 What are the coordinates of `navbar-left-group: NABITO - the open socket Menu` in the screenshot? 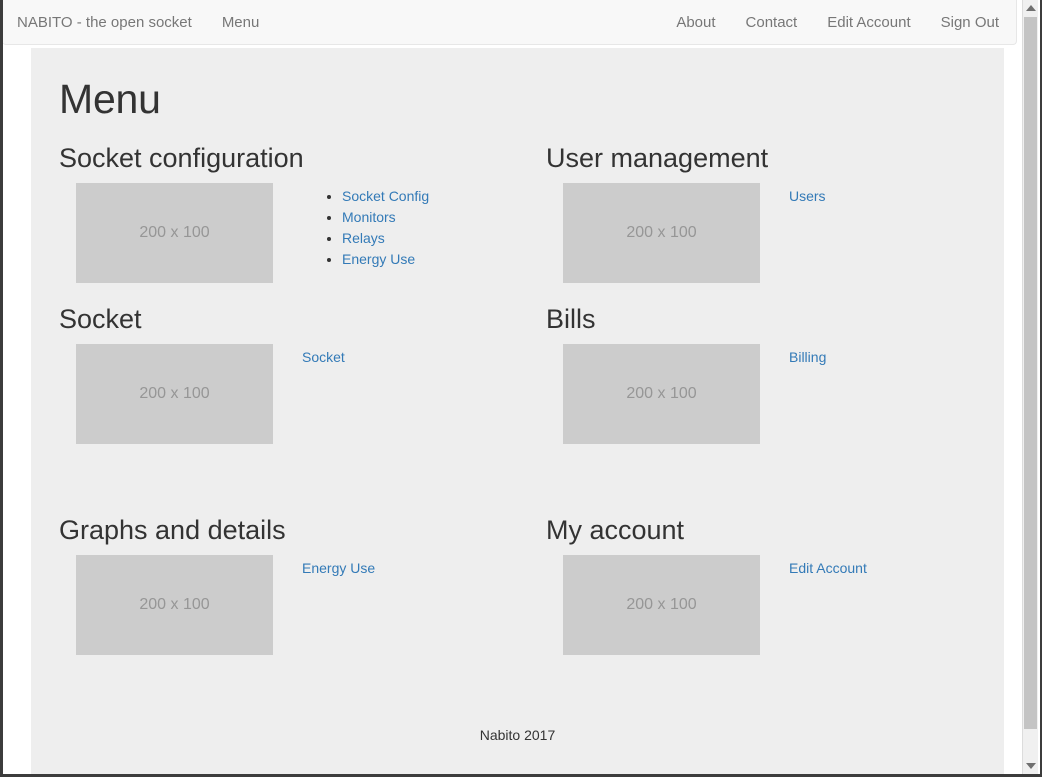 It's located at (138, 22).